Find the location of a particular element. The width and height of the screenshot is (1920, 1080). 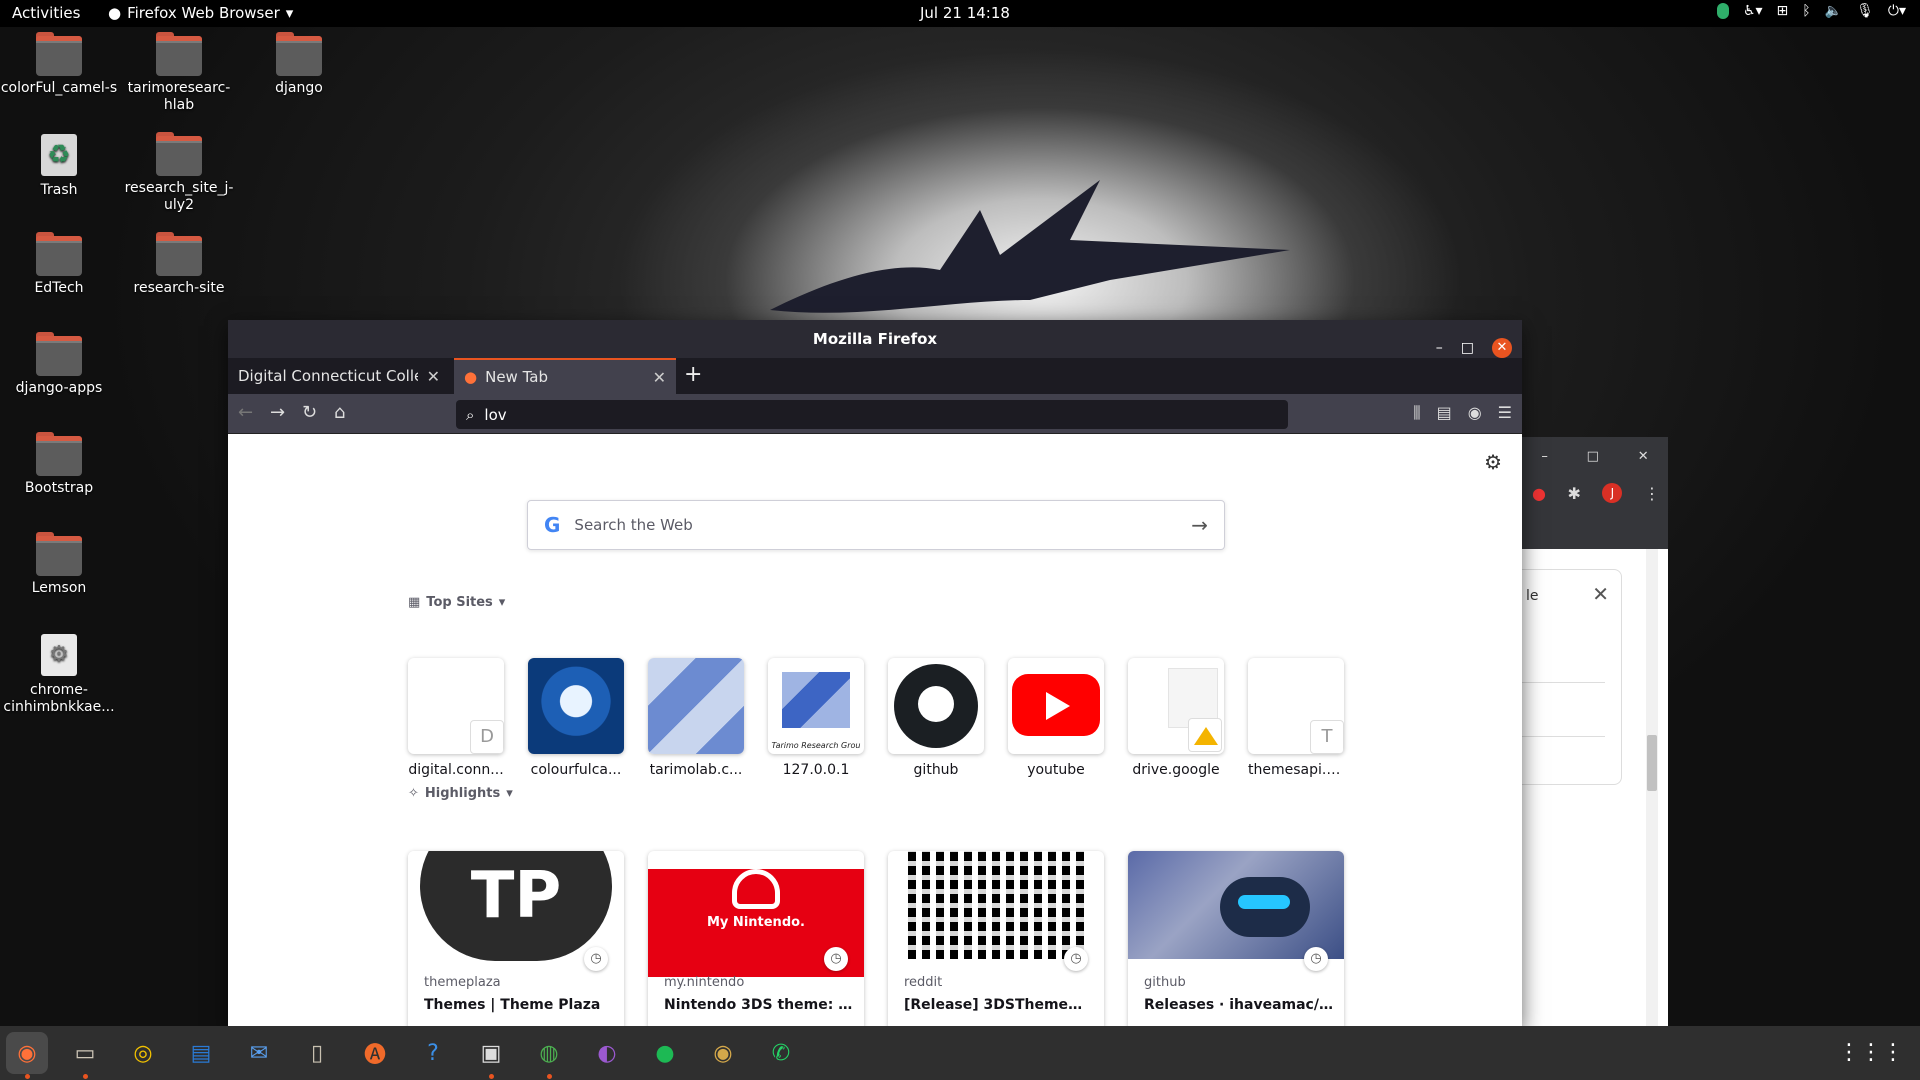

dock-tor: ◐ is located at coordinates (607, 1053).